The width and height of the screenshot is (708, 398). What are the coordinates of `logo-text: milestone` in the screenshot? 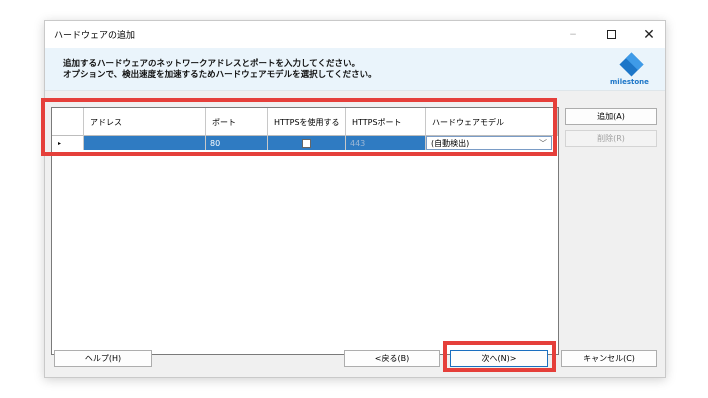 It's located at (629, 82).